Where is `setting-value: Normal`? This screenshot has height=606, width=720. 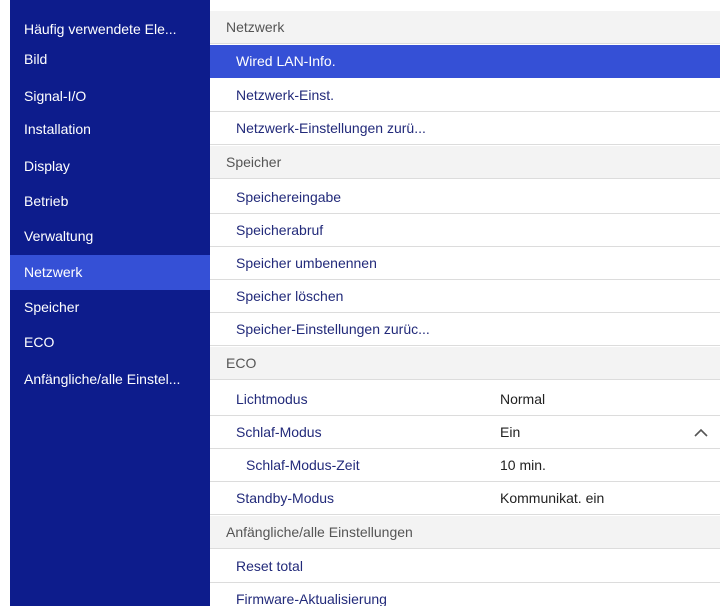
setting-value: Normal is located at coordinates (523, 399).